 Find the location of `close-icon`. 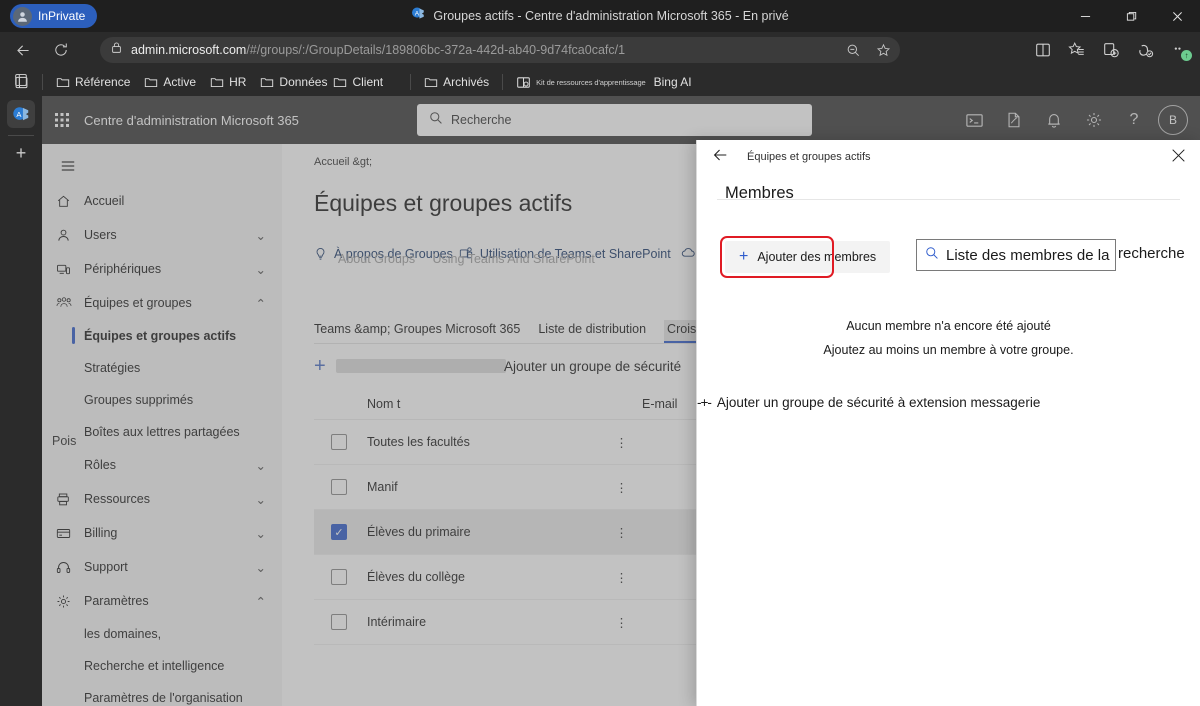

close-icon is located at coordinates (1178, 158).